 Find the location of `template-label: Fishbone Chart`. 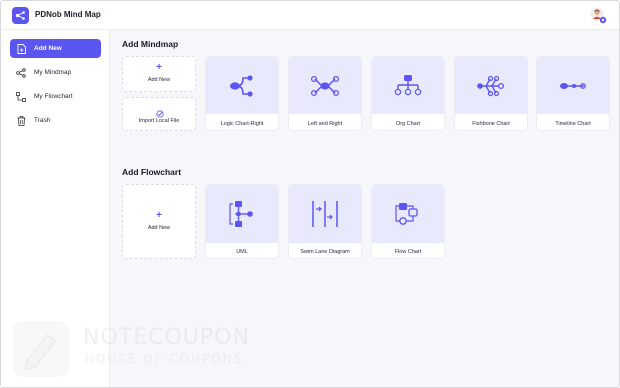

template-label: Fishbone Chart is located at coordinates (491, 124).